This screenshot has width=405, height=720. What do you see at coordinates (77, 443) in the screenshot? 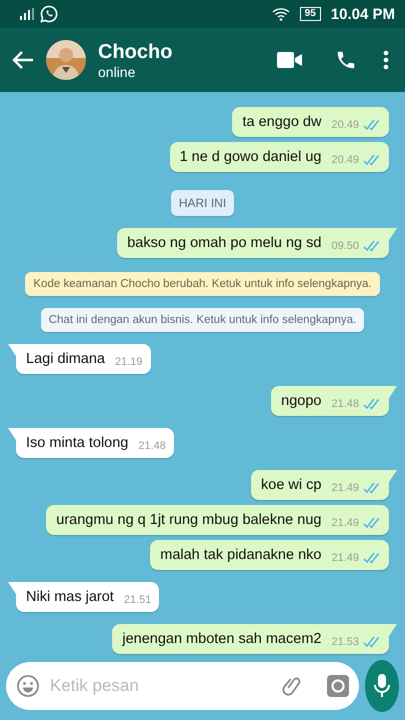
I see `message-text: Iso minta tolong` at bounding box center [77, 443].